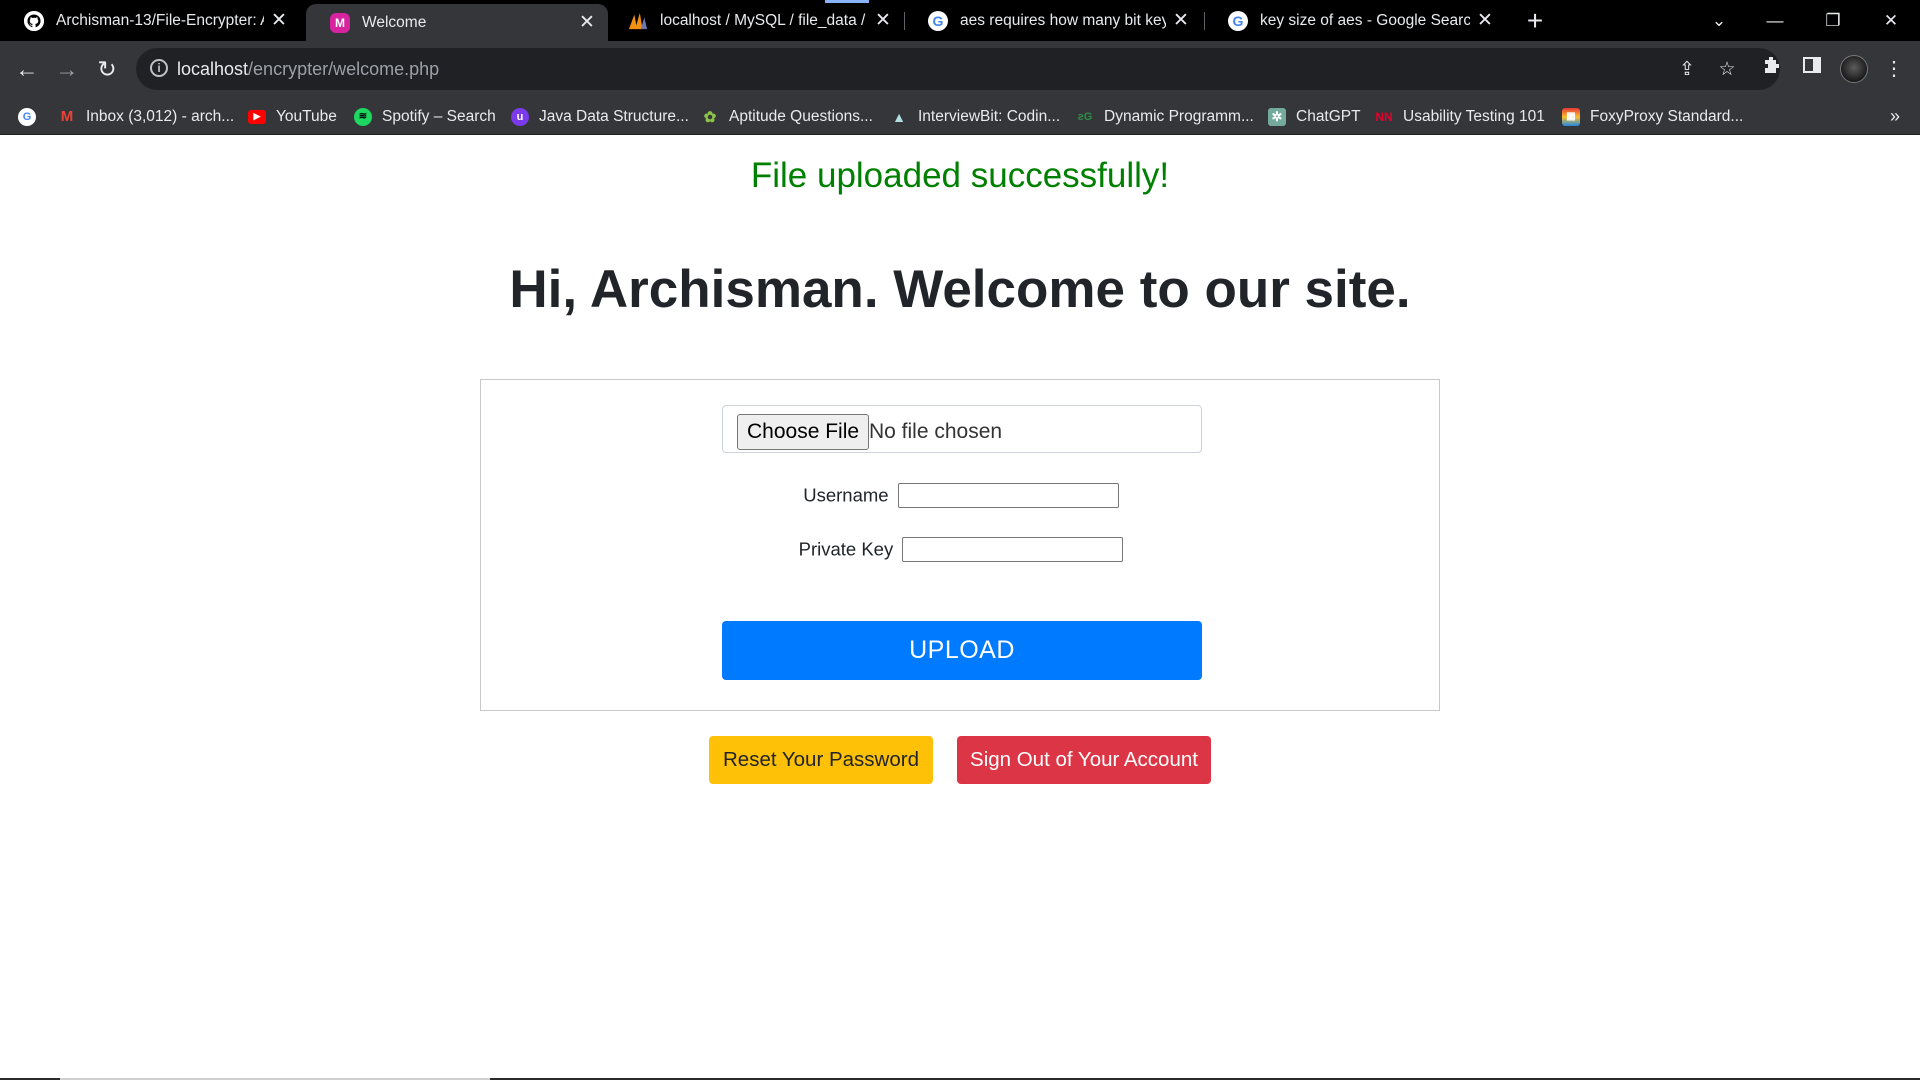  I want to click on tab-title: Welcome, so click(394, 22).